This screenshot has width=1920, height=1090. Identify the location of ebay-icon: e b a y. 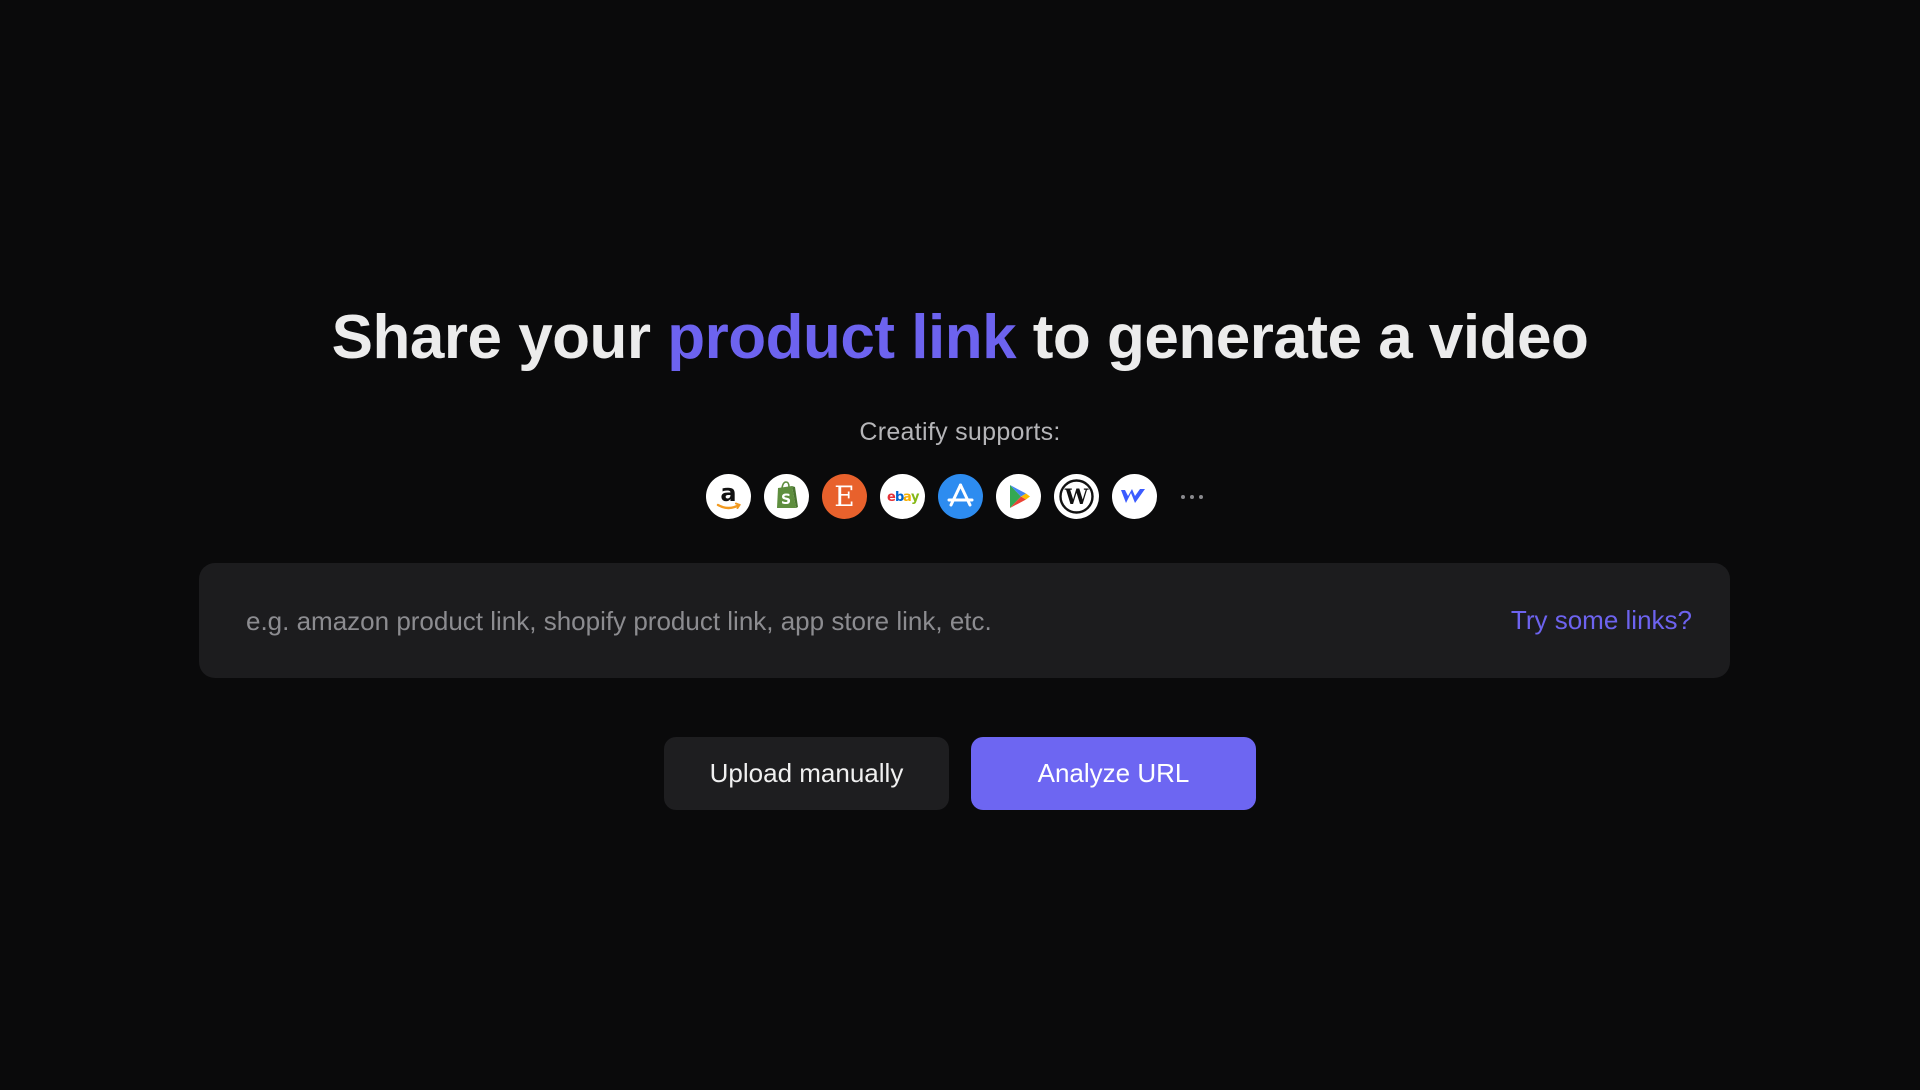
(902, 496).